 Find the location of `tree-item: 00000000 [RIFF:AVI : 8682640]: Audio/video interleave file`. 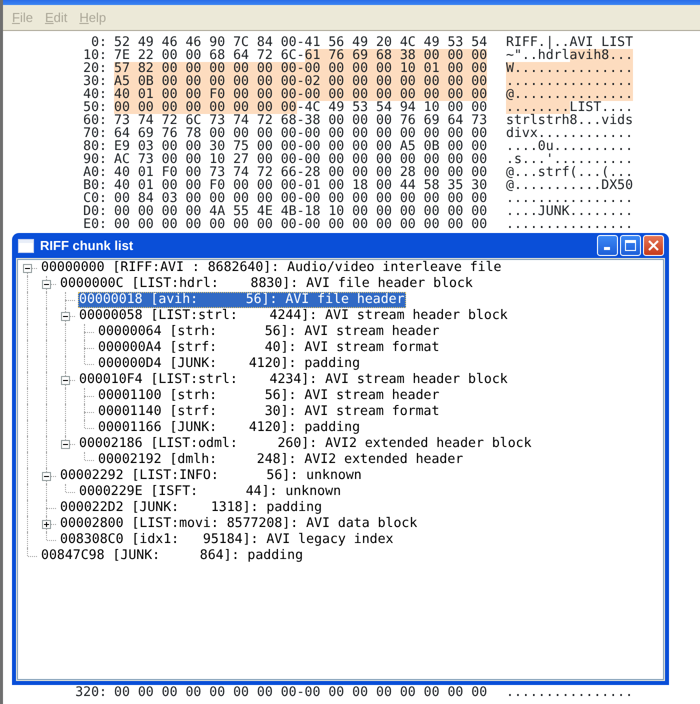

tree-item: 00000000 [RIFF:AVI : 8682640]: Audio/video interleave file is located at coordinates (271, 268).